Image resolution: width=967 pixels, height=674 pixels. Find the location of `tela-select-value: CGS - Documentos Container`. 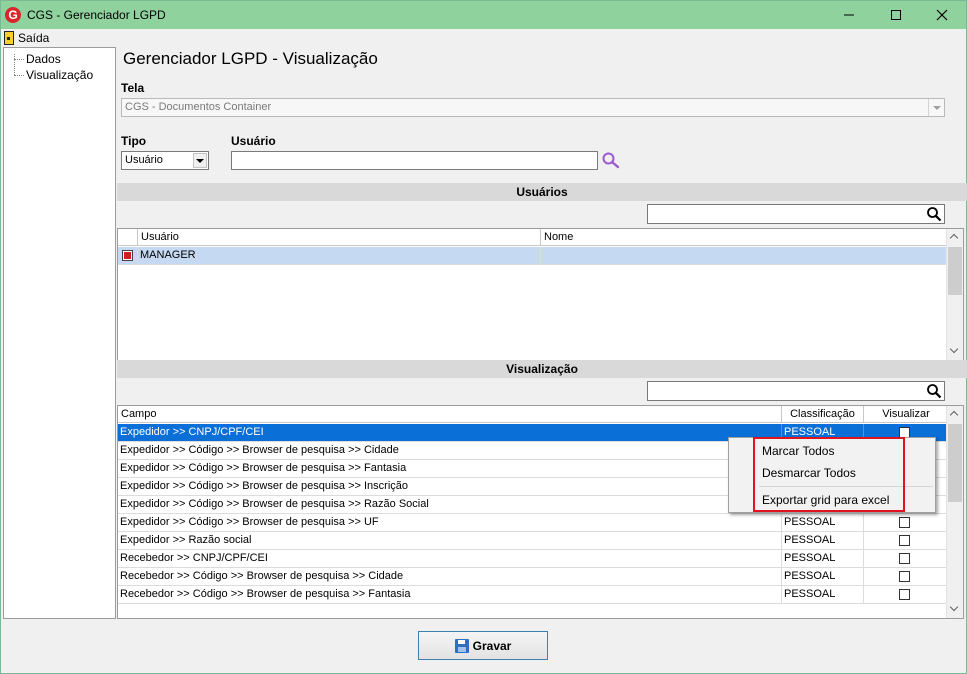

tela-select-value: CGS - Documentos Container is located at coordinates (198, 107).